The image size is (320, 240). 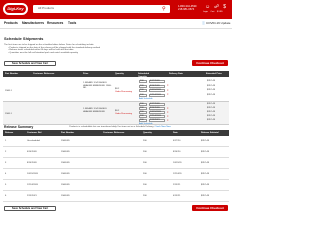 I want to click on note-link: Check Now Now, so click(x=163, y=127).